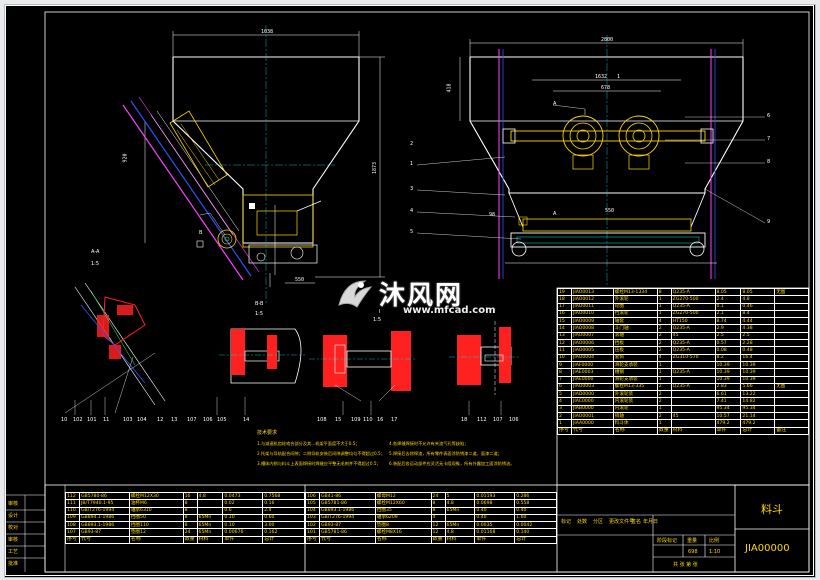 This screenshot has height=580, width=820. I want to click on parts-row-bottom-left: 109 GB894.1-1986 挡圈50 8 65Mn 0.10 0.60, so click(185, 518).